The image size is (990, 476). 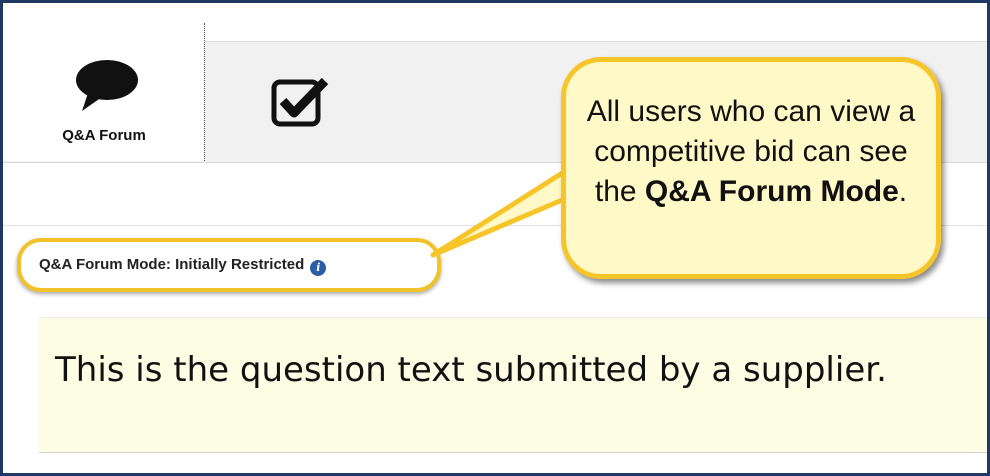 I want to click on tab-checklist, so click(x=300, y=102).